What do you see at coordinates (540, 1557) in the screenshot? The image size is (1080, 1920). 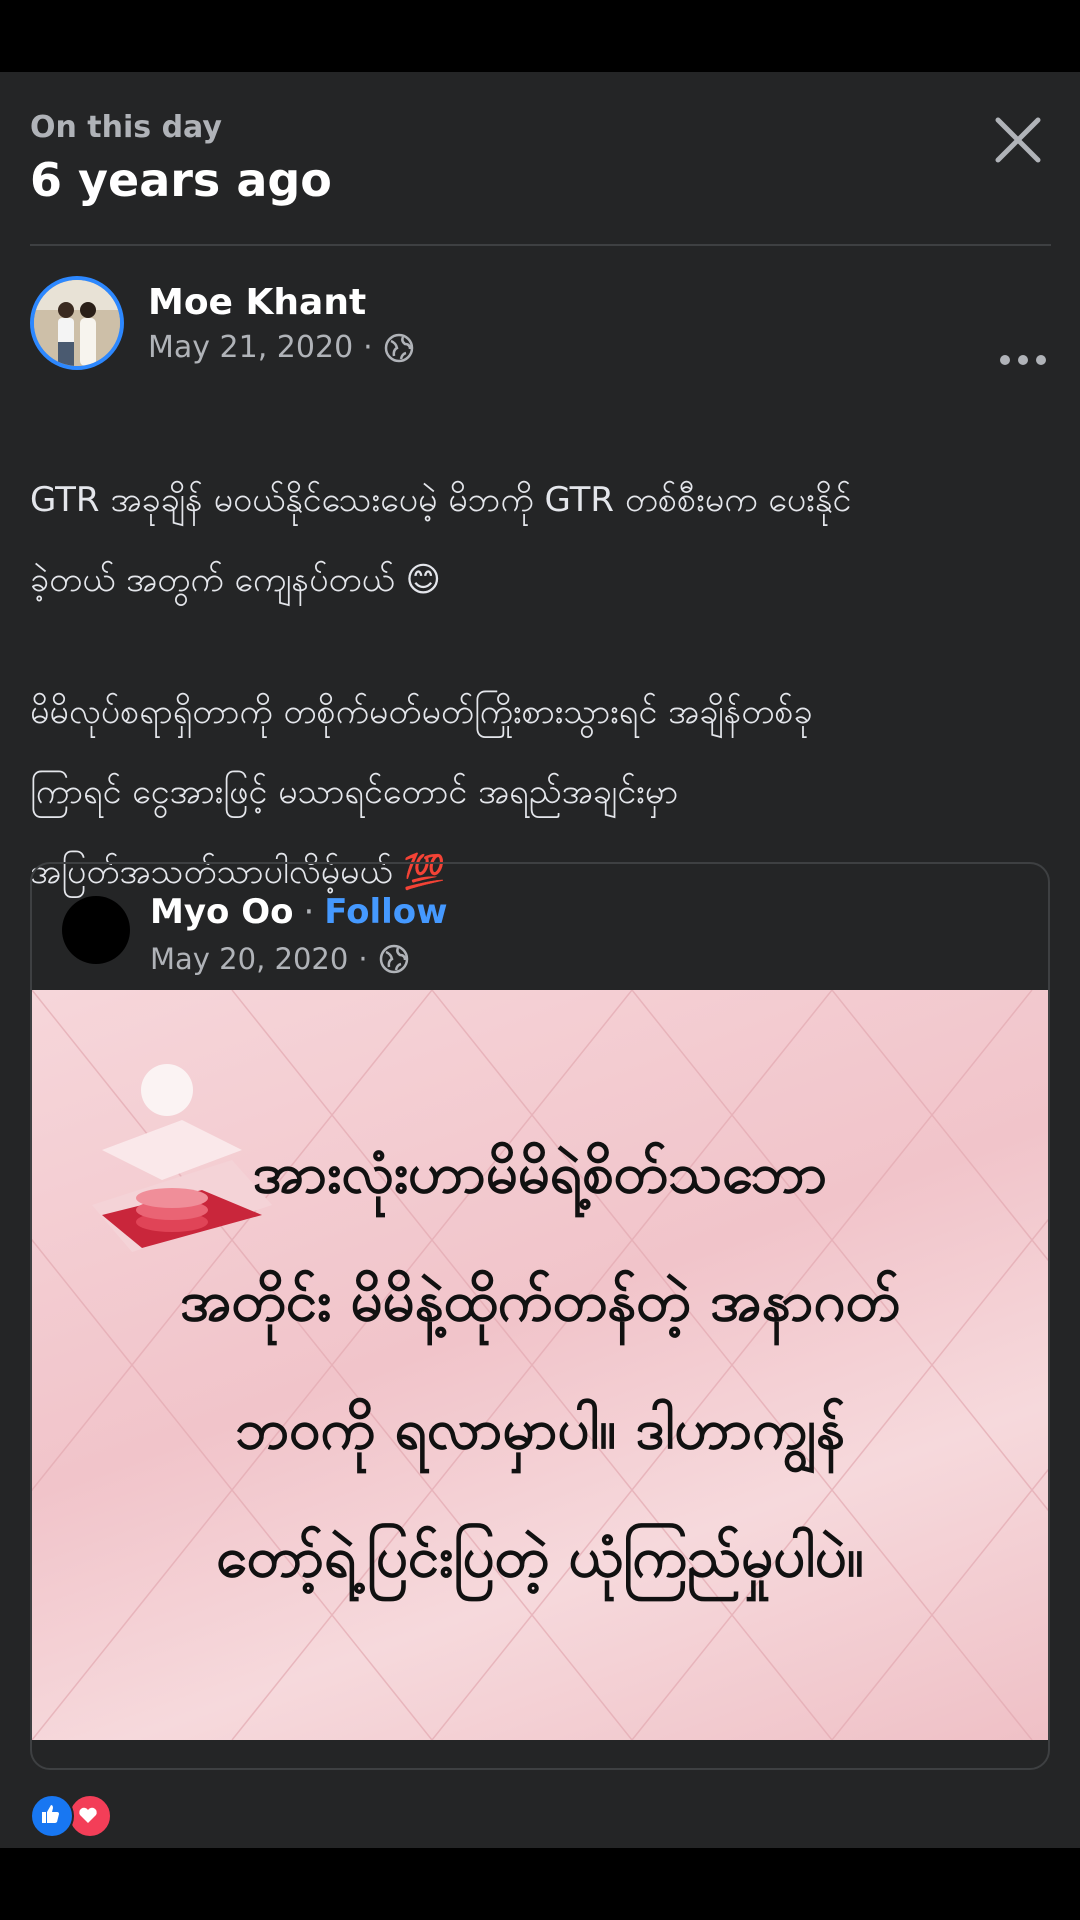 I see `image-quote-line: တော့်ရဲ့ပြင်းပြတဲ့ ယုံကြည်မှုပါပဲ။` at bounding box center [540, 1557].